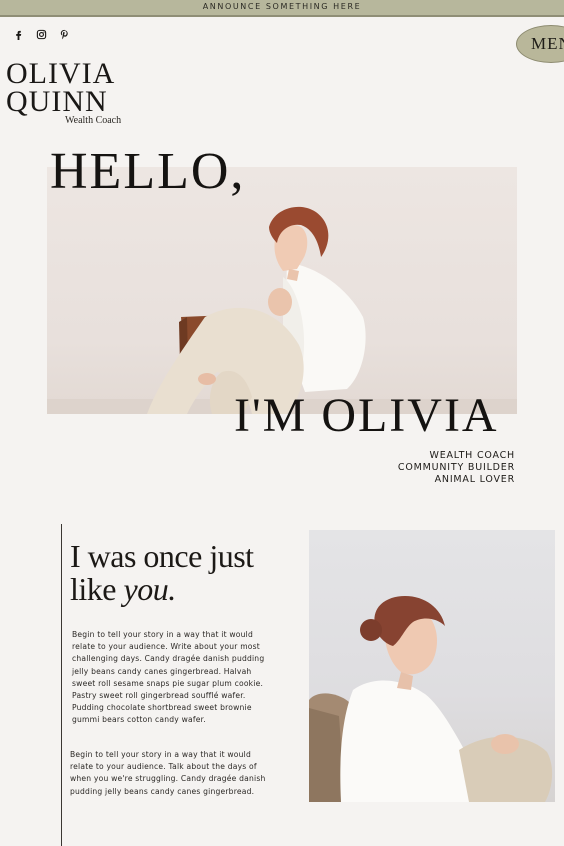 The width and height of the screenshot is (564, 846). Describe the element at coordinates (57, 101) in the screenshot. I see `logo-line-2: QUINN` at that location.